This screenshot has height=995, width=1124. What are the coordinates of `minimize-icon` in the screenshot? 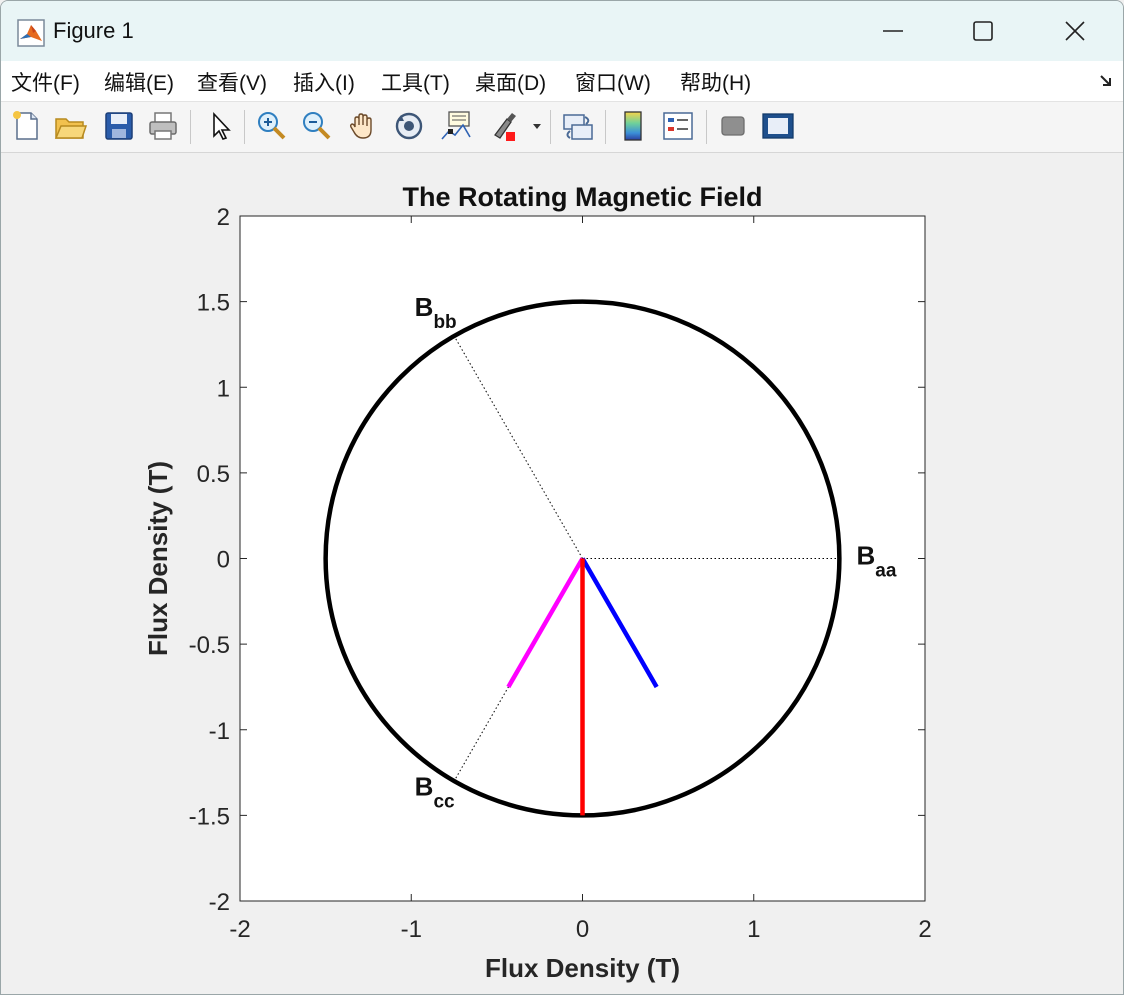 It's located at (893, 31).